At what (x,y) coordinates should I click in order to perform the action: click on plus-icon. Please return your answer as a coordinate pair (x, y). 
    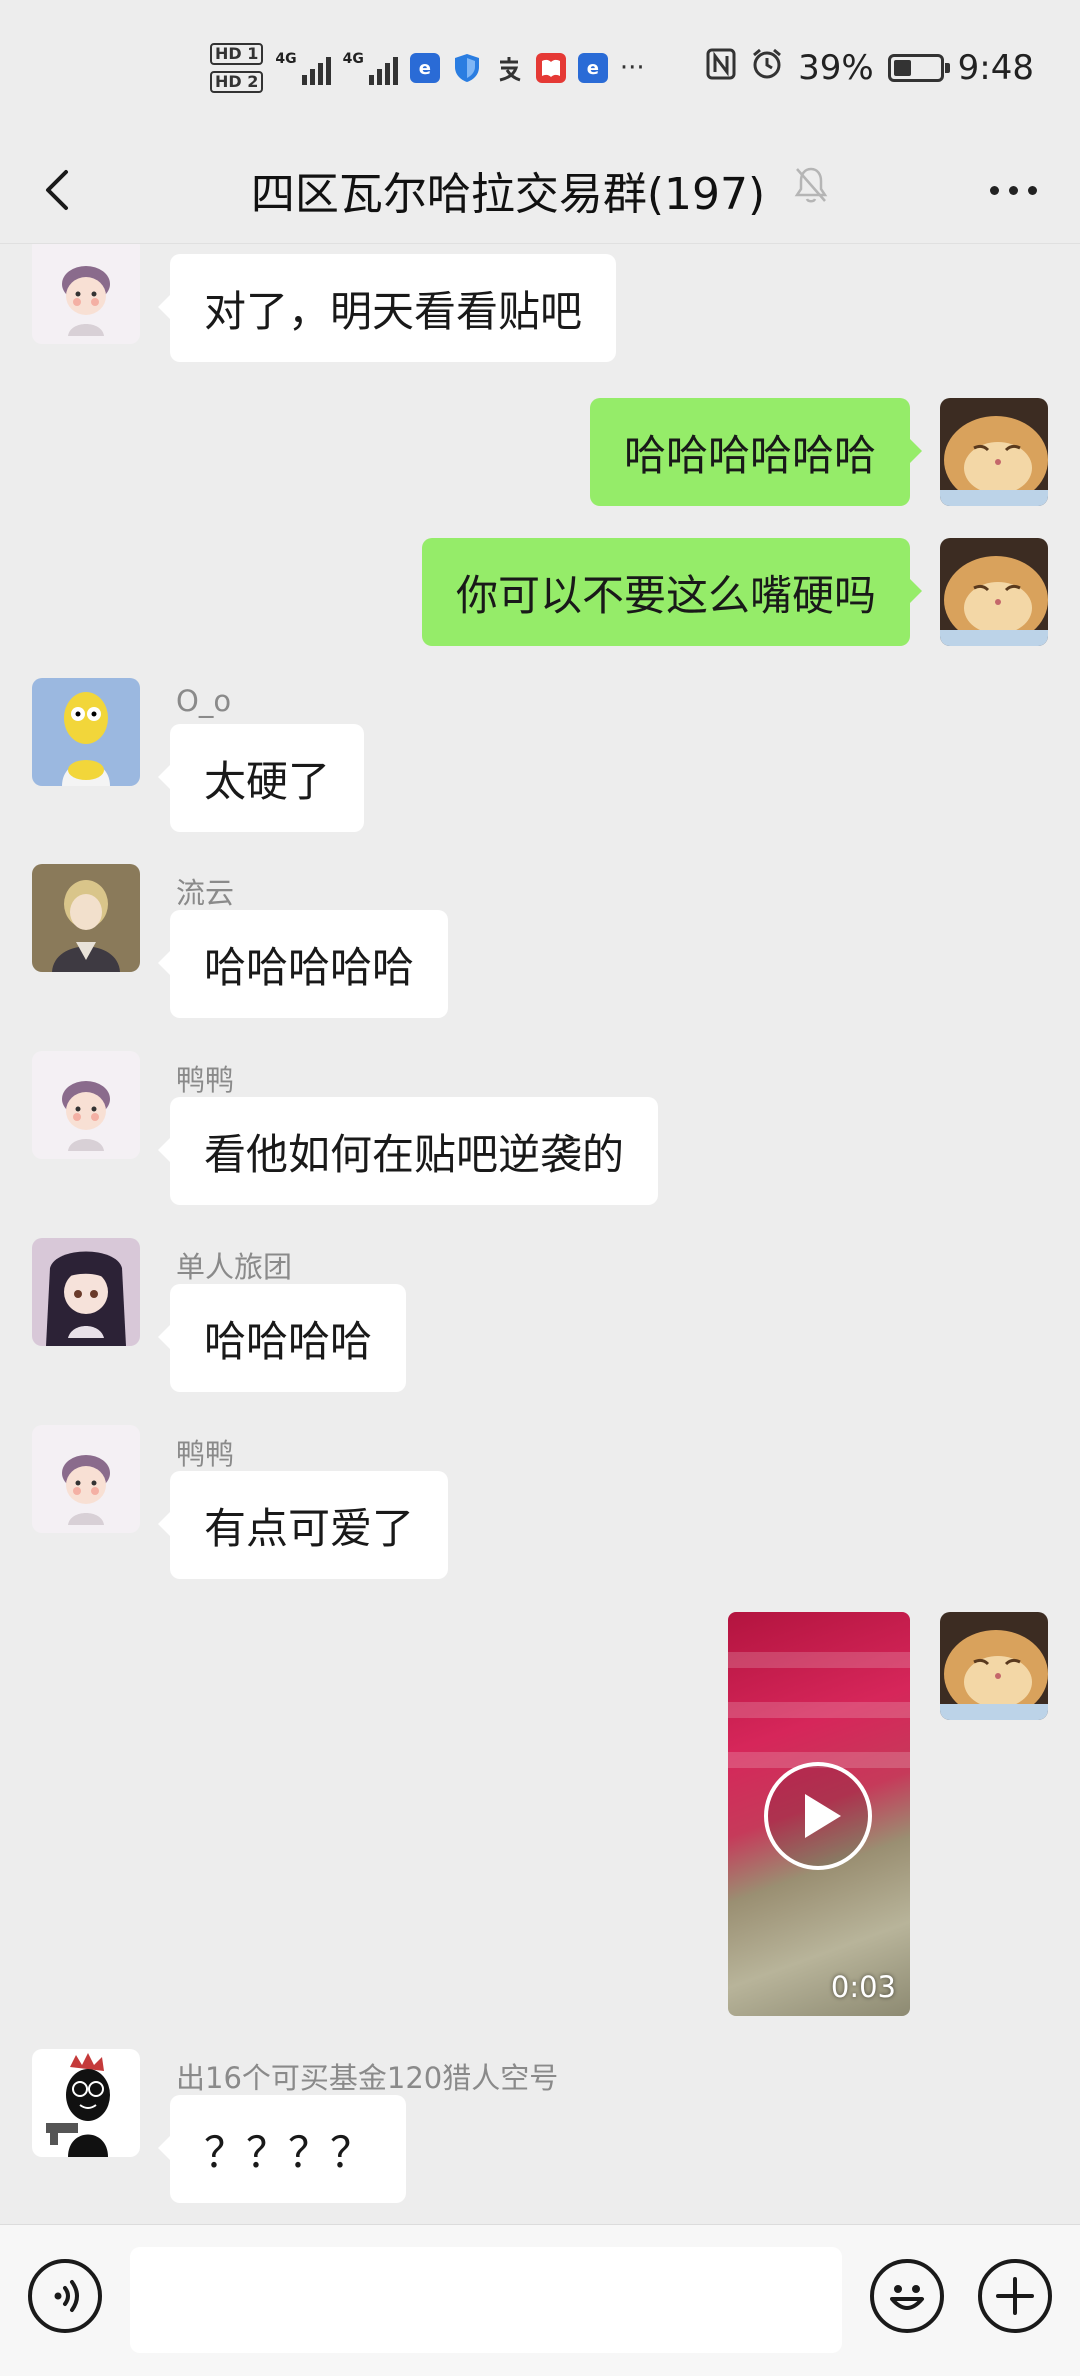
    Looking at the image, I should click on (1015, 2296).